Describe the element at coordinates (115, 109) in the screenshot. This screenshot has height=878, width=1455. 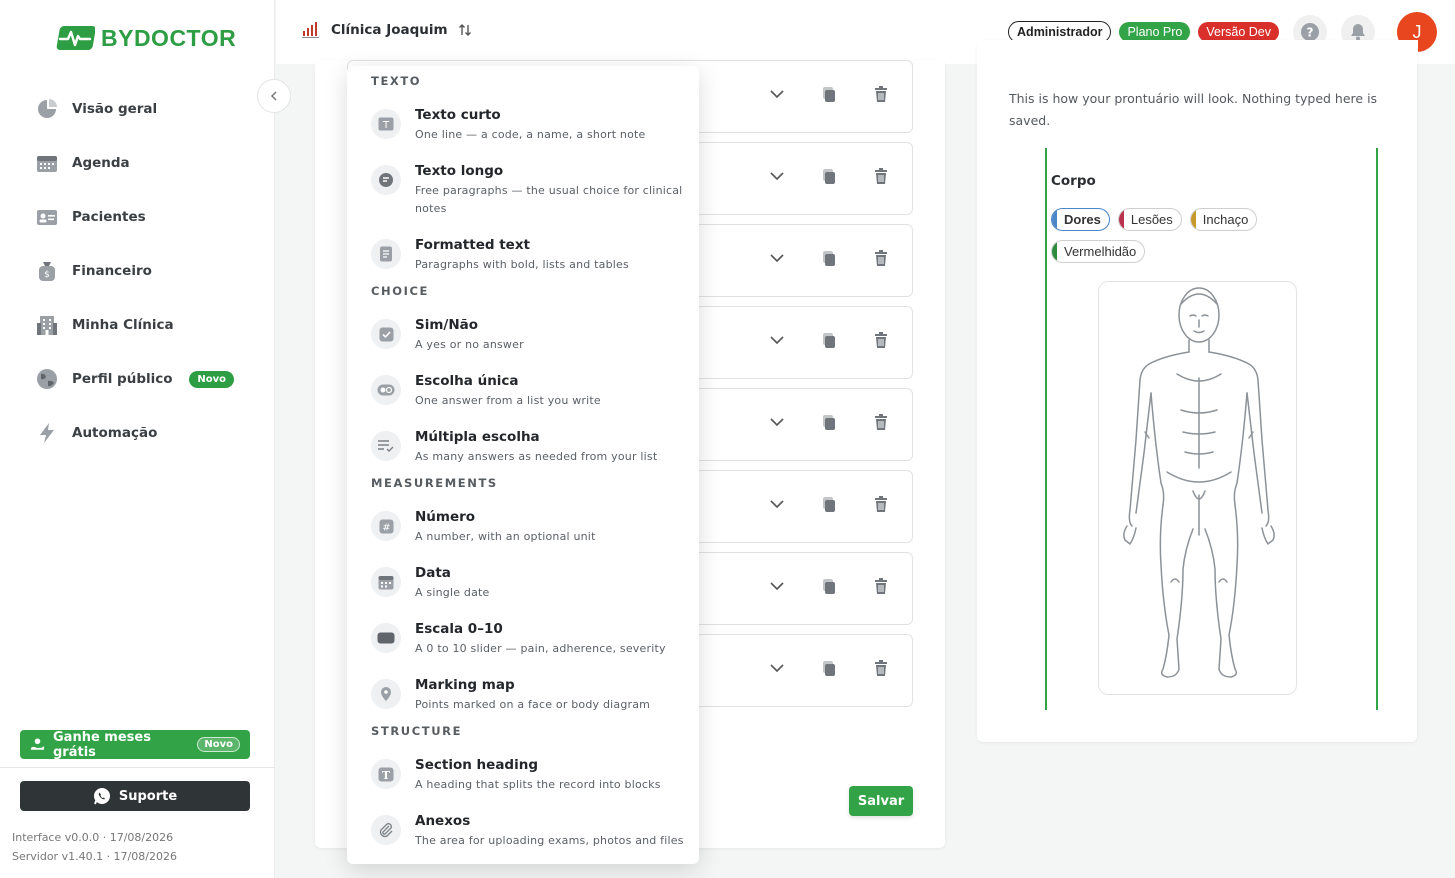
I see `sidebar-item-label: Visão geral` at that location.